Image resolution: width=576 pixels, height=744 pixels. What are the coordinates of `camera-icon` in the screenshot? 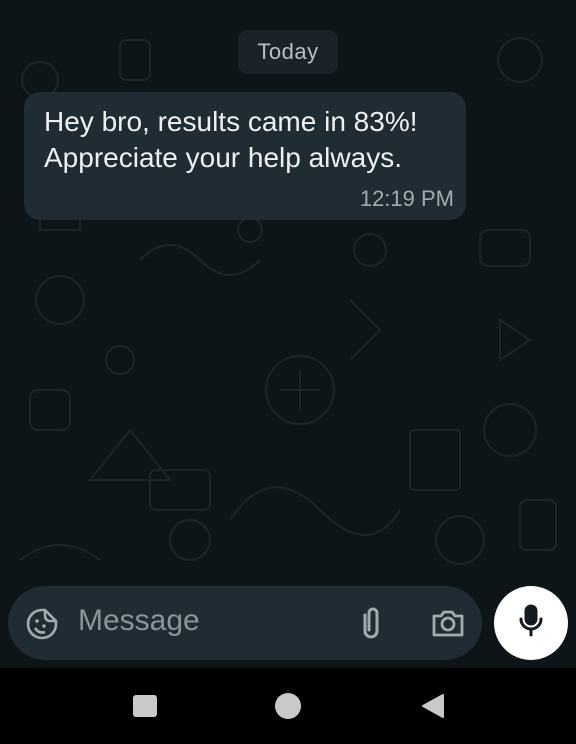 It's located at (448, 623).